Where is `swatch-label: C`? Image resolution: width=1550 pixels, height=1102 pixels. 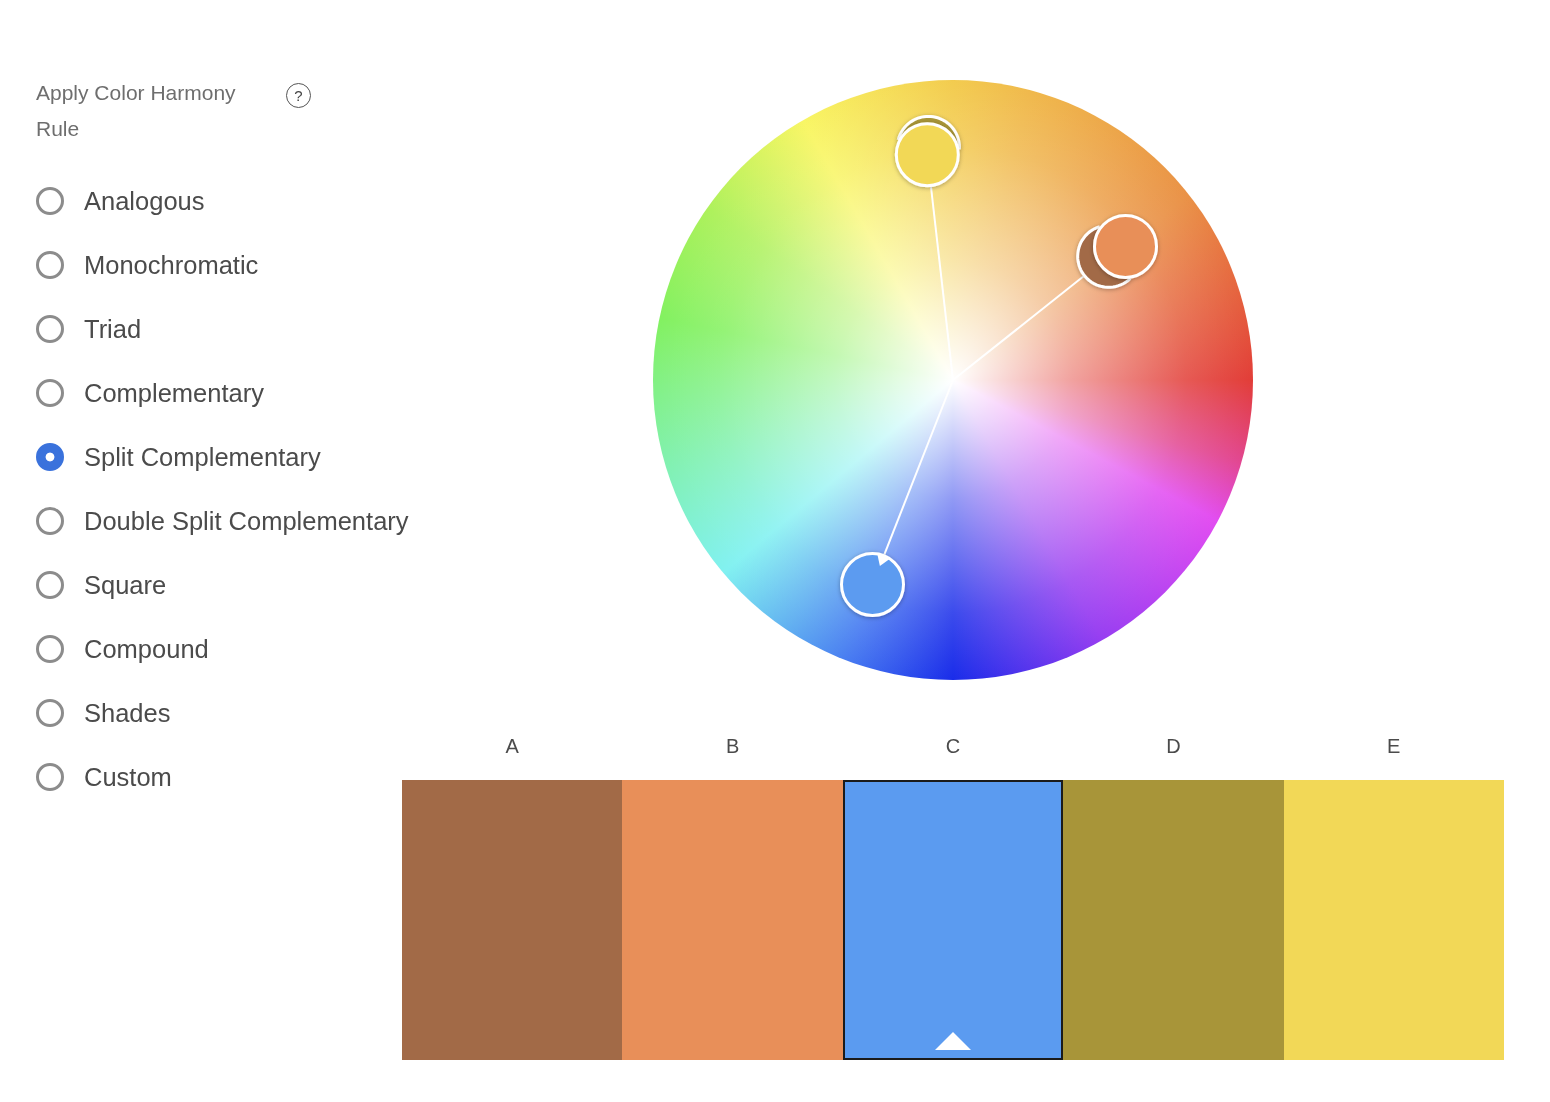 swatch-label: C is located at coordinates (953, 746).